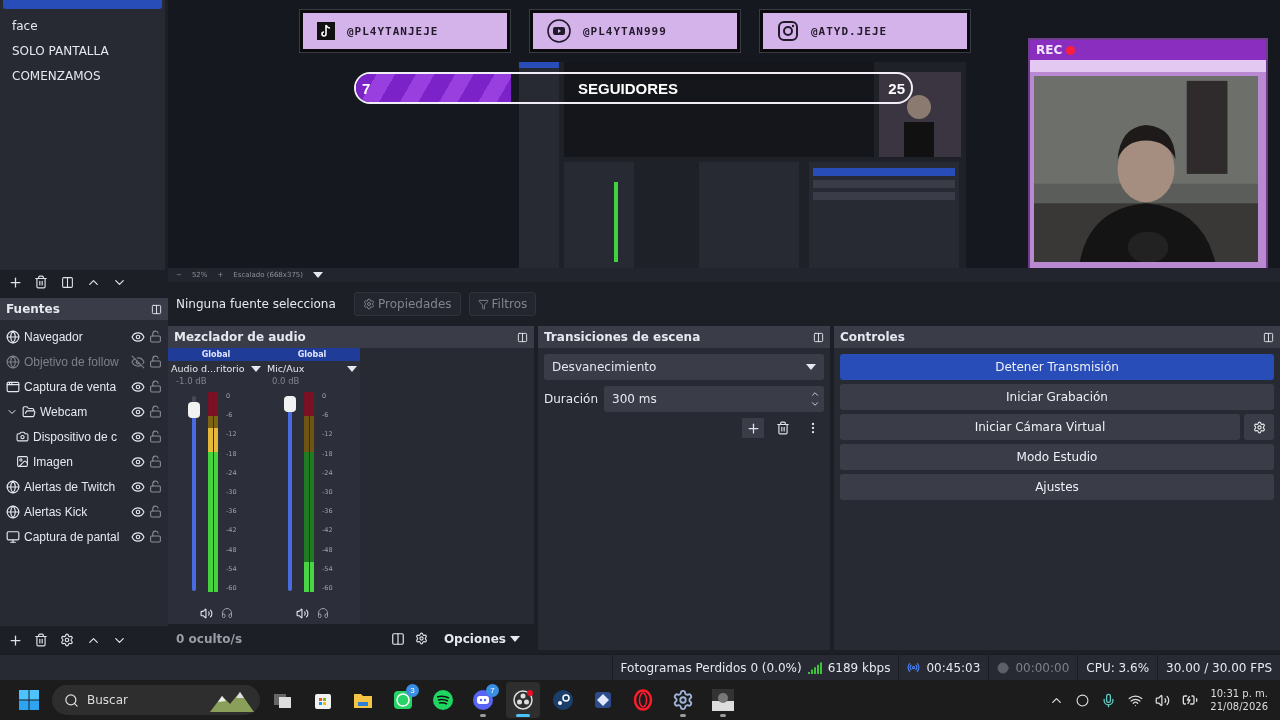 Image resolution: width=1280 pixels, height=720 pixels. I want to click on battery-icon, so click(1190, 700).